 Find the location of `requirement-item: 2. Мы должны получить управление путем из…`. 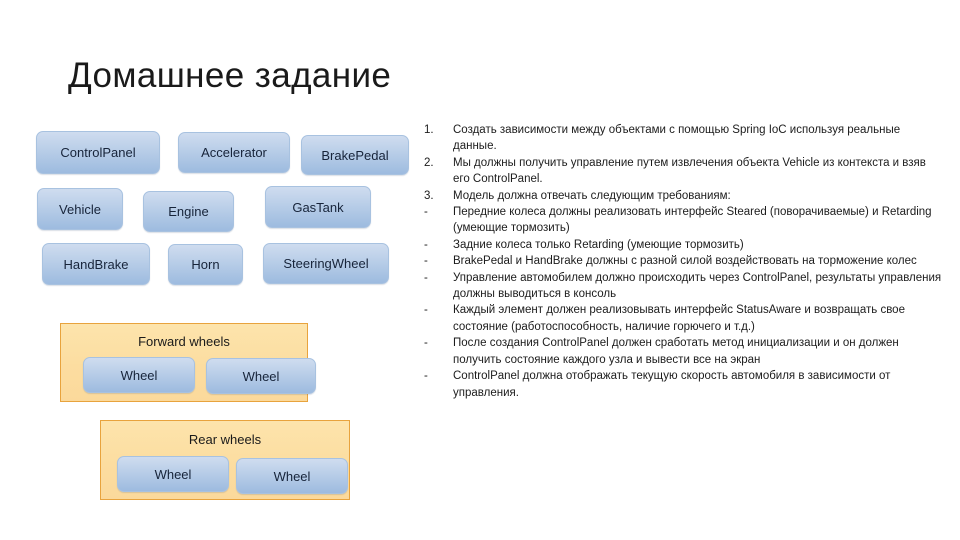

requirement-item: 2. Мы должны получить управление путем из… is located at coordinates (683, 171).